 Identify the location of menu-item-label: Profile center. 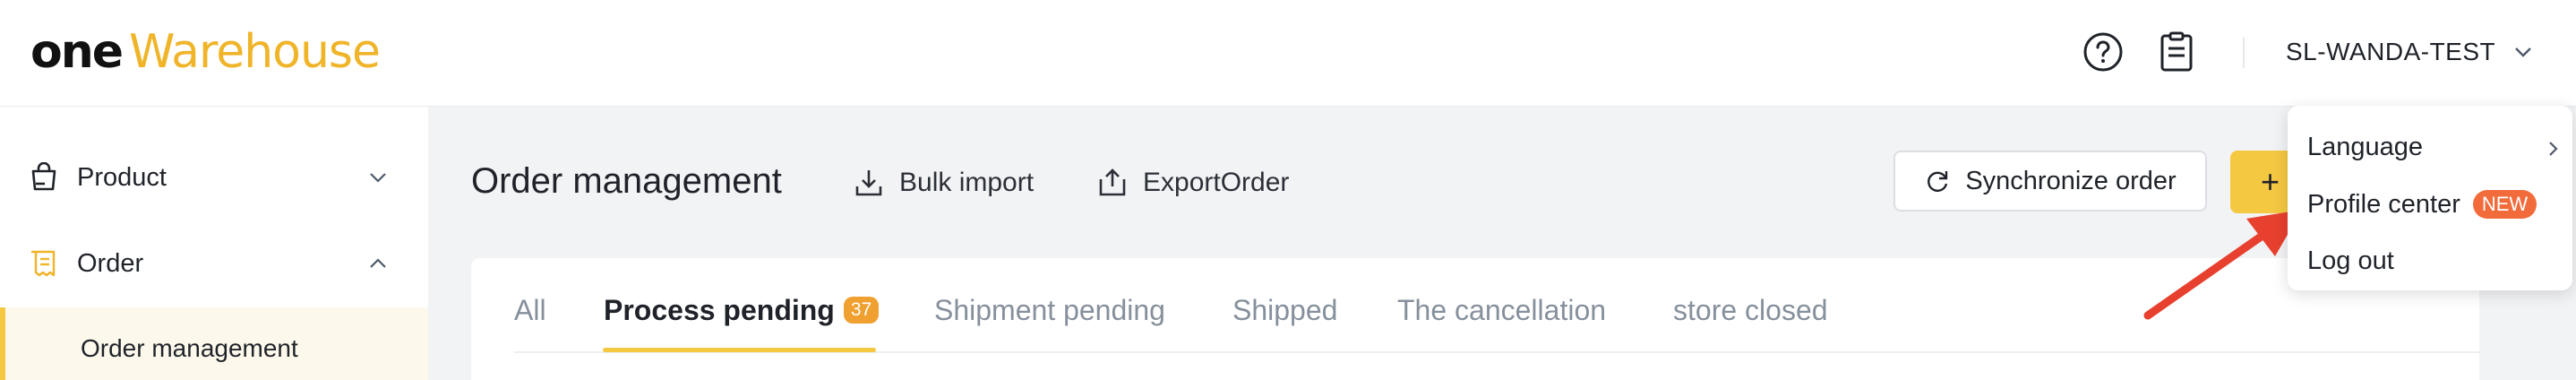
(2383, 204).